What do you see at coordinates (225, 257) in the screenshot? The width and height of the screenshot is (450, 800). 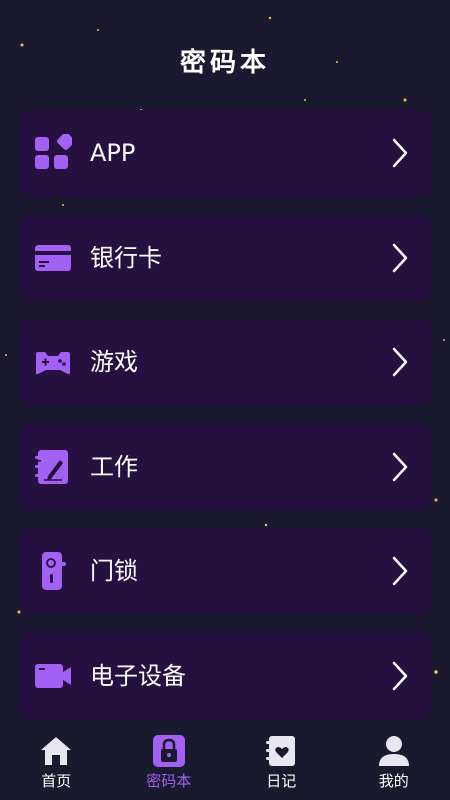 I see `category-item-bank-card: 银行卡` at bounding box center [225, 257].